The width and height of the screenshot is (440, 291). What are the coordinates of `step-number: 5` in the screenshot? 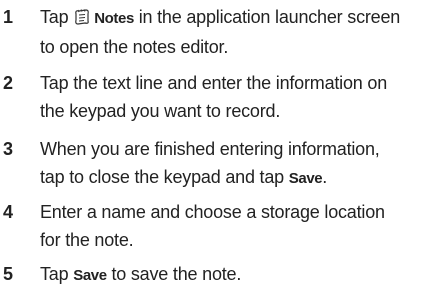 It's located at (8, 274).